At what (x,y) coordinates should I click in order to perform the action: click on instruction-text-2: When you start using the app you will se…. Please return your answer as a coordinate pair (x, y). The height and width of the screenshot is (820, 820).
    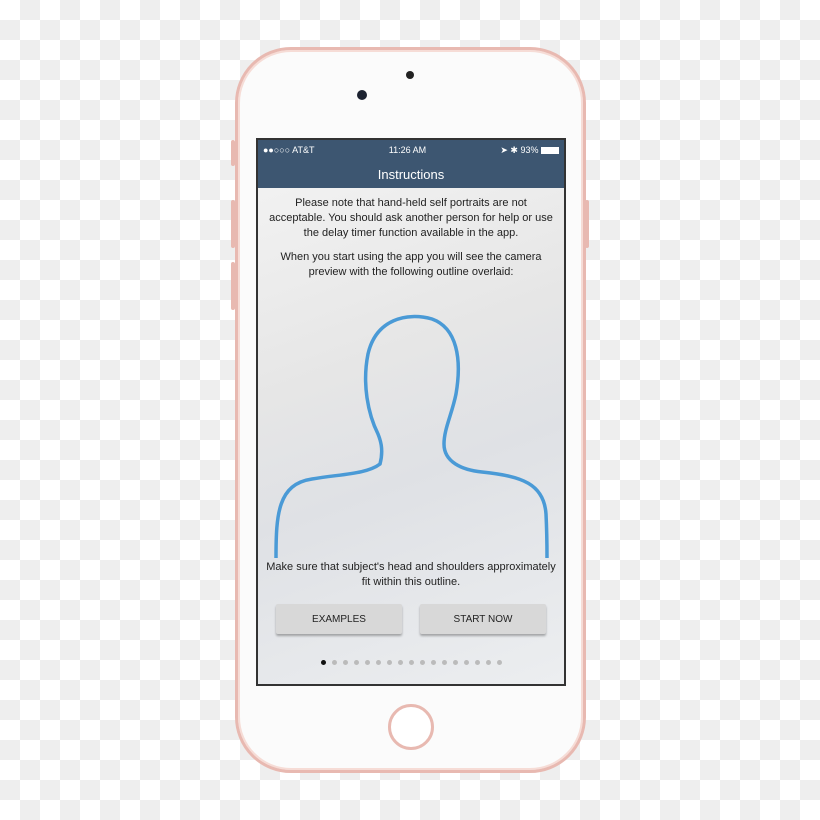
    Looking at the image, I should click on (411, 264).